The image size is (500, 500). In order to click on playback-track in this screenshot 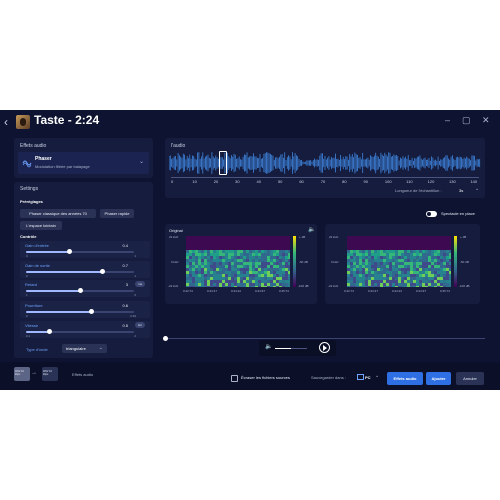, I will do `click(325, 338)`.